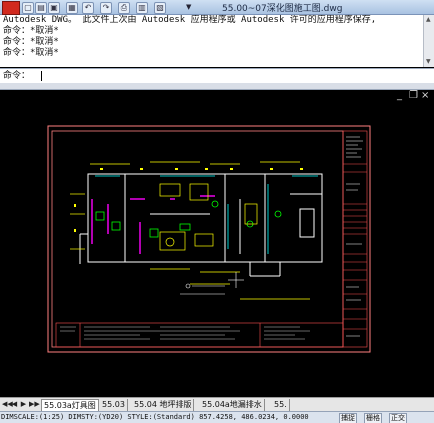 The image size is (434, 423). I want to click on floor-plan-walls, so click(201, 225).